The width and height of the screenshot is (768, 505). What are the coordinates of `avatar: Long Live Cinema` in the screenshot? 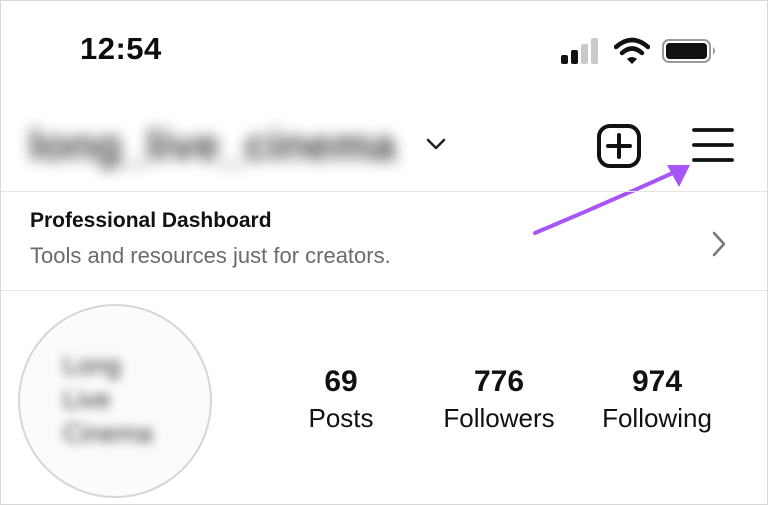 It's located at (115, 401).